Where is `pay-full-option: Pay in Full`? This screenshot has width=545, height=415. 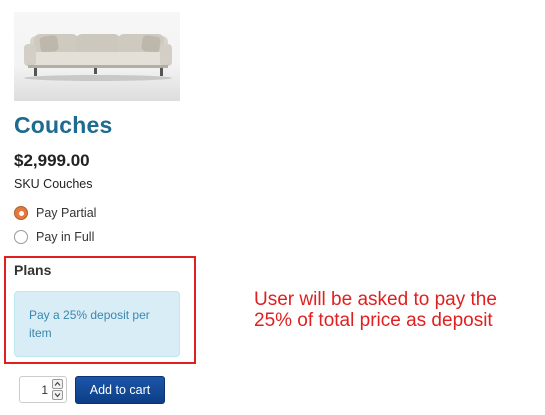 pay-full-option: Pay in Full is located at coordinates (54, 237).